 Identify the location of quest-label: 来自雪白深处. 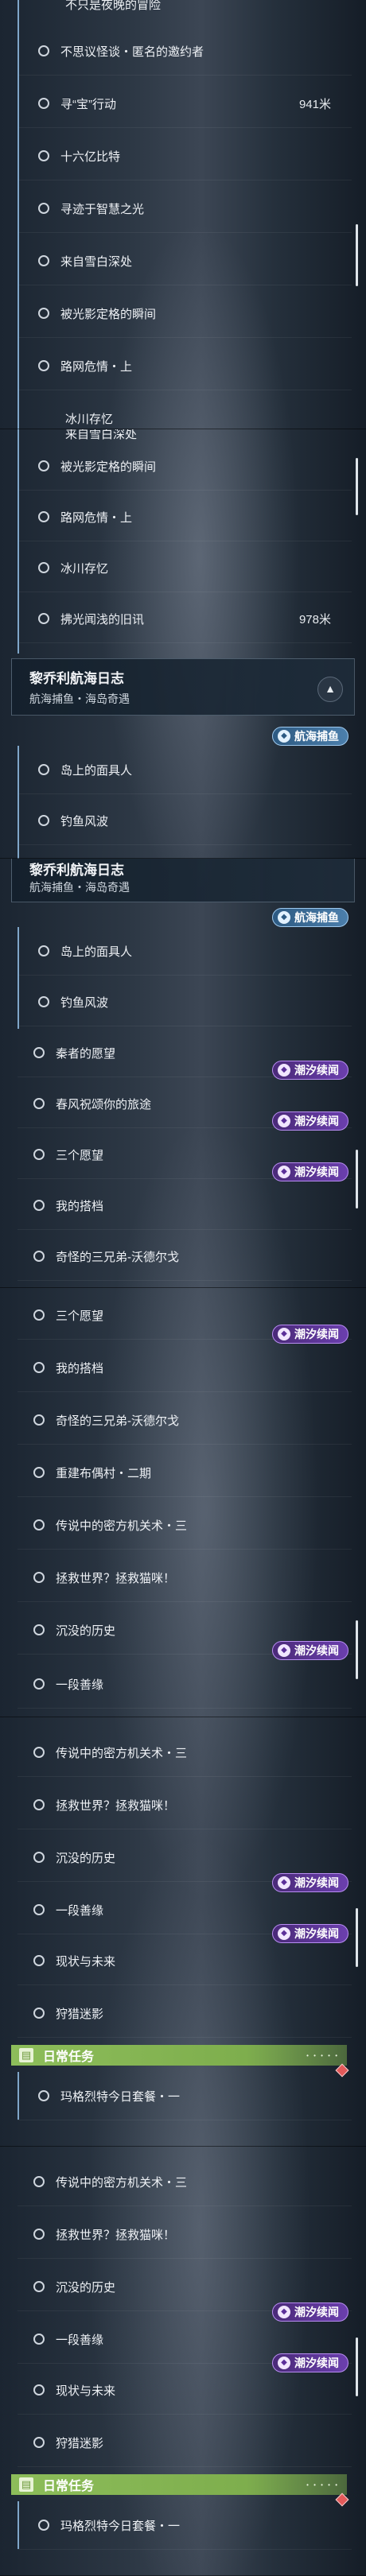
(96, 261).